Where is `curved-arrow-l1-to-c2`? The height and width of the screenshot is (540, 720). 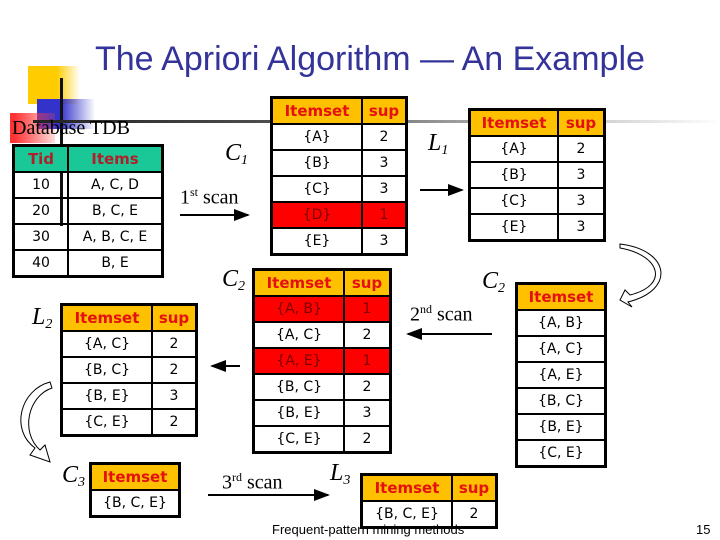 curved-arrow-l1-to-c2 is located at coordinates (640, 275).